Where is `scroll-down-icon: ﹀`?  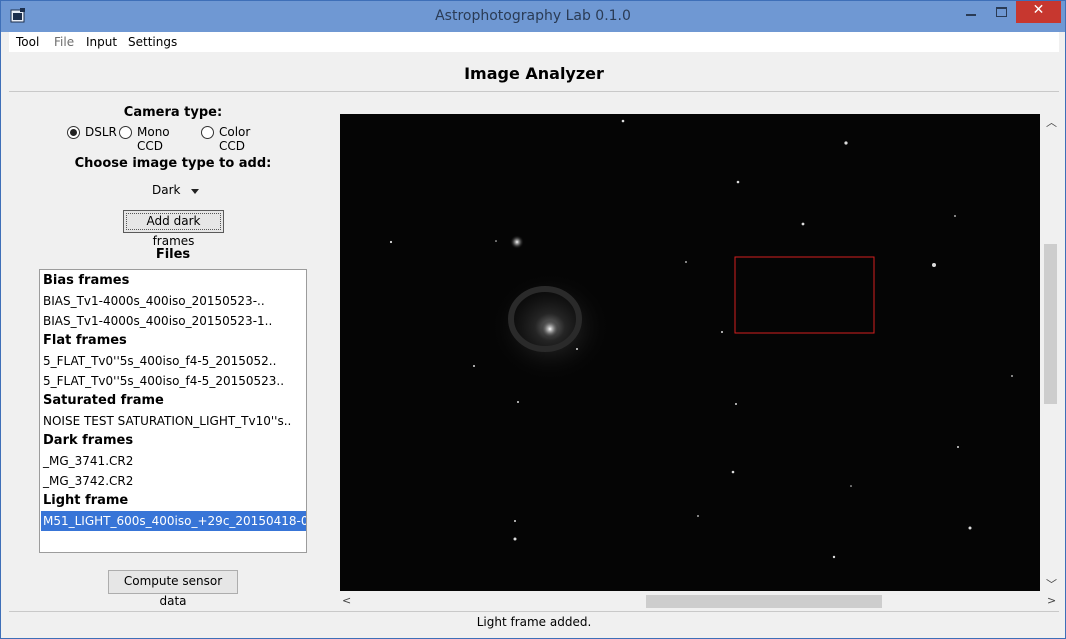
scroll-down-icon: ﹀ is located at coordinates (1051, 584).